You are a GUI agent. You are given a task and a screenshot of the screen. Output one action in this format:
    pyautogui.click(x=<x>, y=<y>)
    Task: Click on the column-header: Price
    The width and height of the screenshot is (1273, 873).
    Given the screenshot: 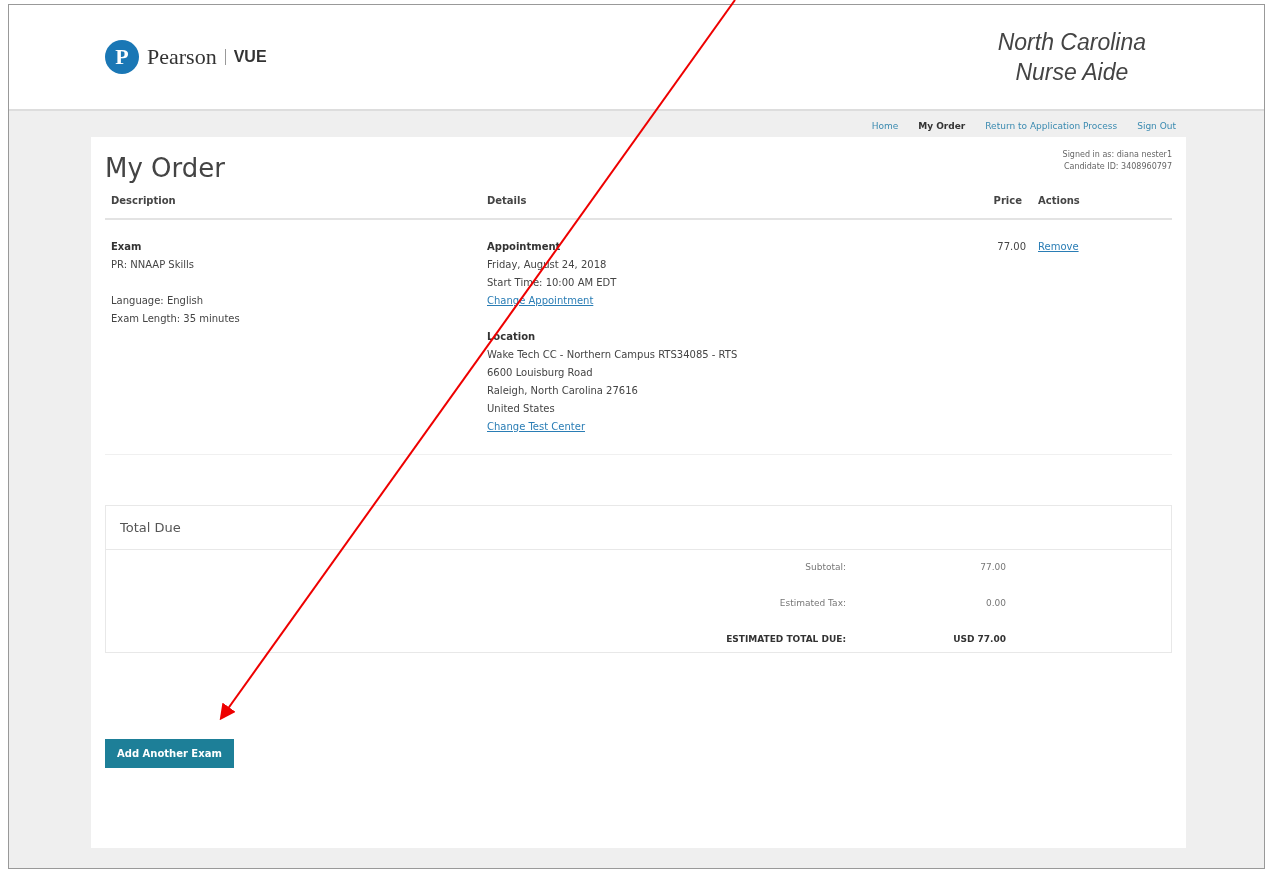 What is the action you would take?
    pyautogui.click(x=997, y=201)
    